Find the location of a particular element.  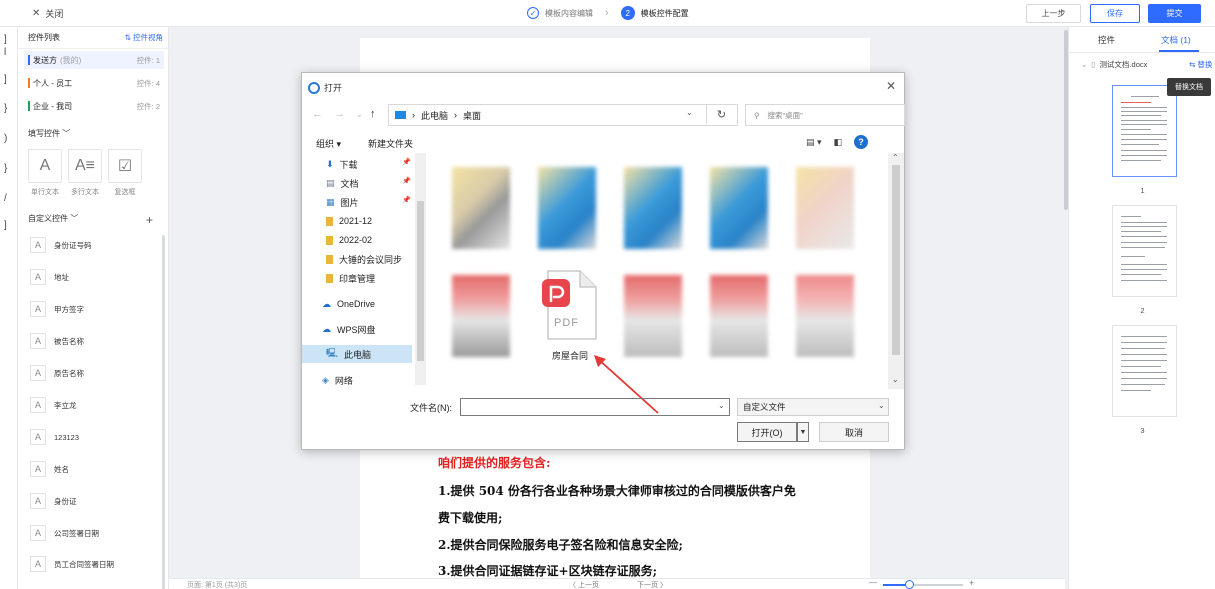

scroll-up-icon: ⌃ is located at coordinates (895, 157).